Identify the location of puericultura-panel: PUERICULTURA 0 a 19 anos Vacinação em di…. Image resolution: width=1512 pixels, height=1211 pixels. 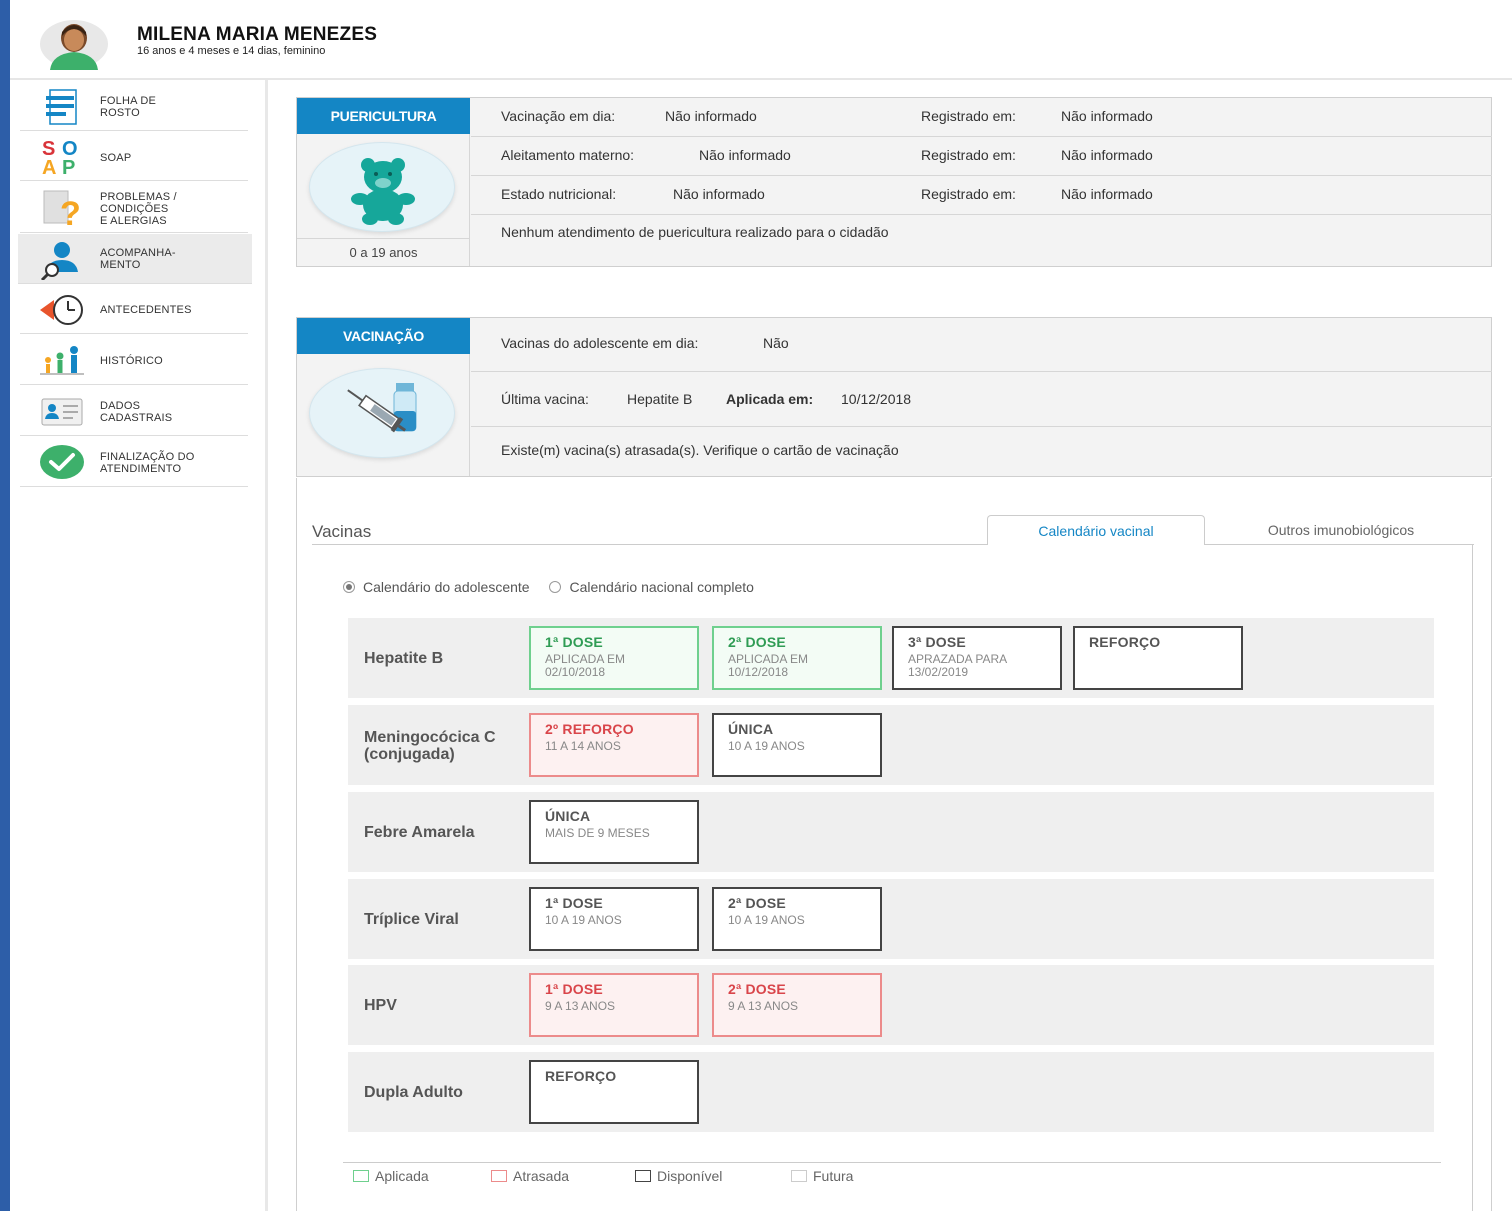
(894, 182).